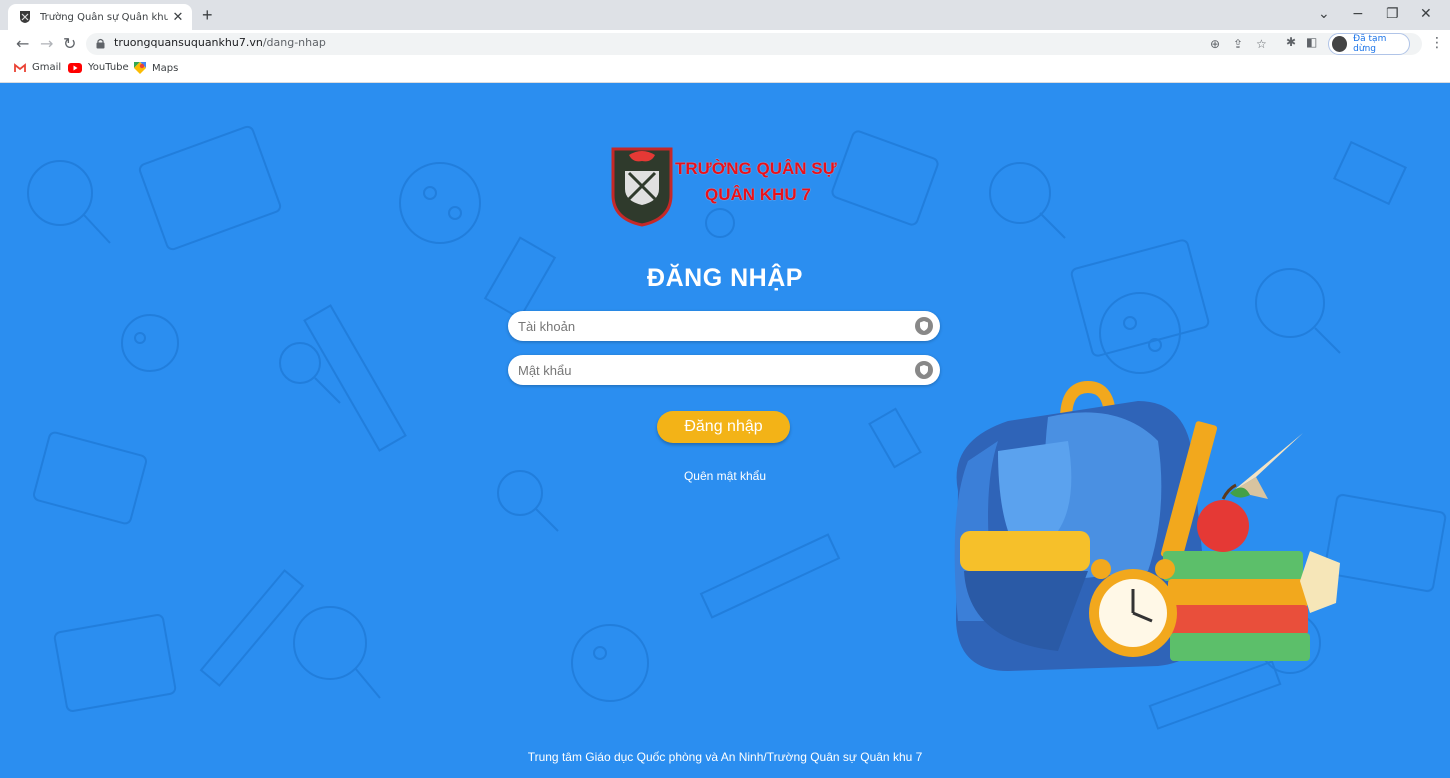 The image size is (1450, 778). I want to click on bookmark-maps: Maps, so click(156, 68).